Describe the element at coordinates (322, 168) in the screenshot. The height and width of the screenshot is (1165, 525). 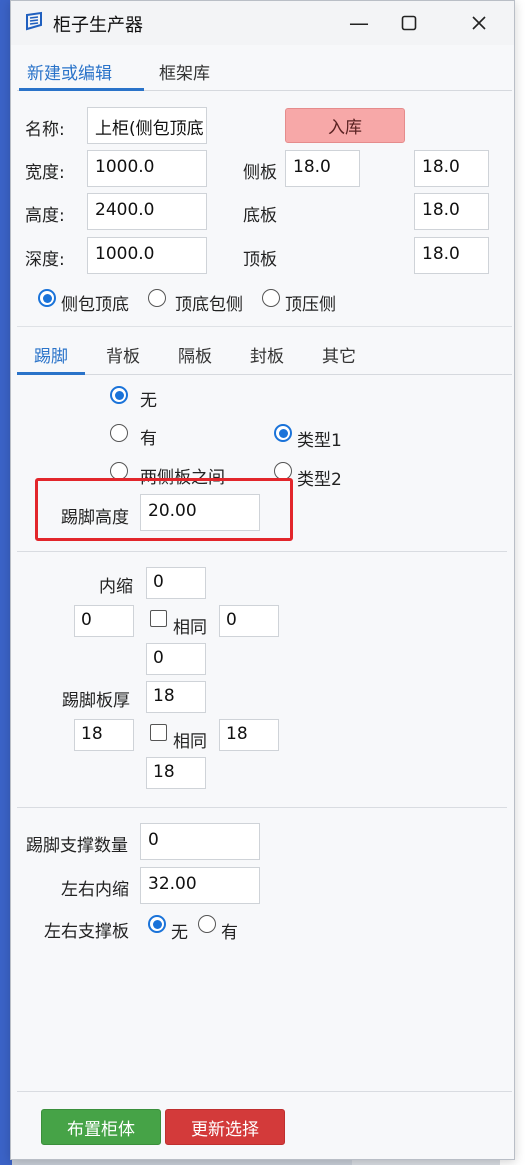
I see `side-panel-left-field: 18.0` at that location.